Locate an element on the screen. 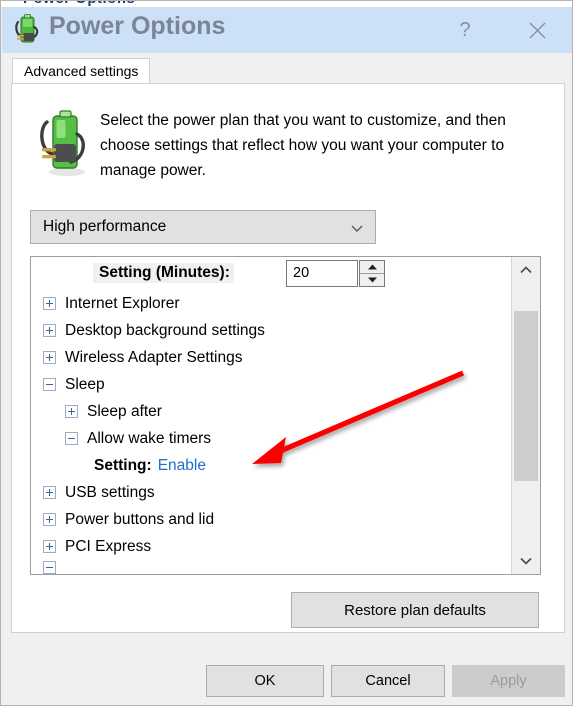 This screenshot has height=706, width=573. tree-item-internet-explorer: Internet Explorer is located at coordinates (111, 303).